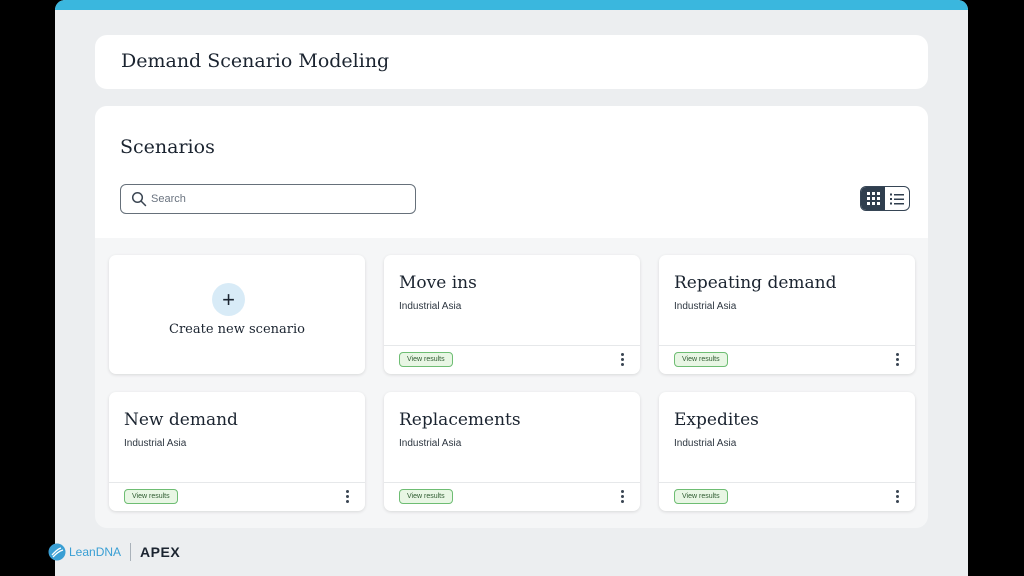 Image resolution: width=1024 pixels, height=576 pixels. I want to click on create-scenario-label: Create new scenario, so click(237, 329).